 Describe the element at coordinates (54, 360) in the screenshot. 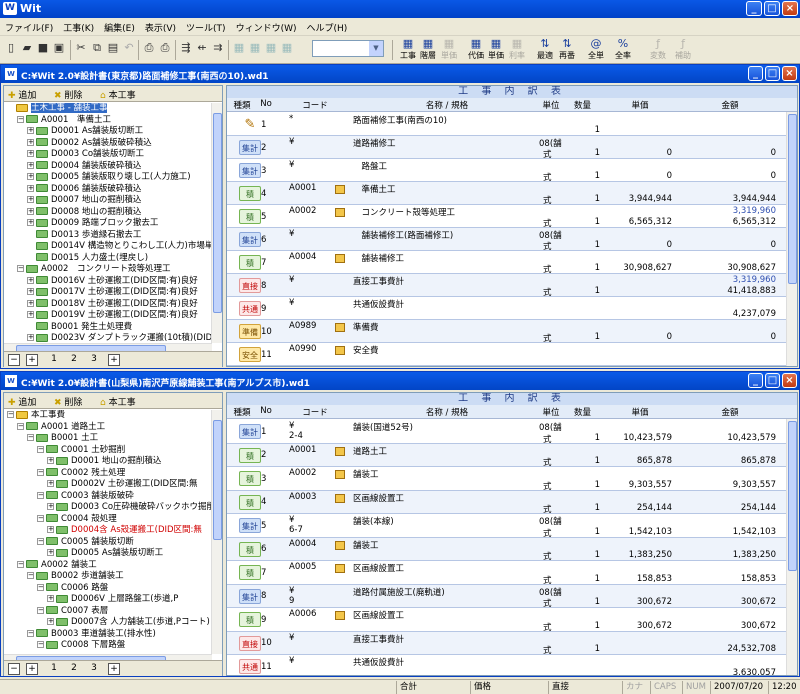

I see `level-tab-1: 1` at that location.